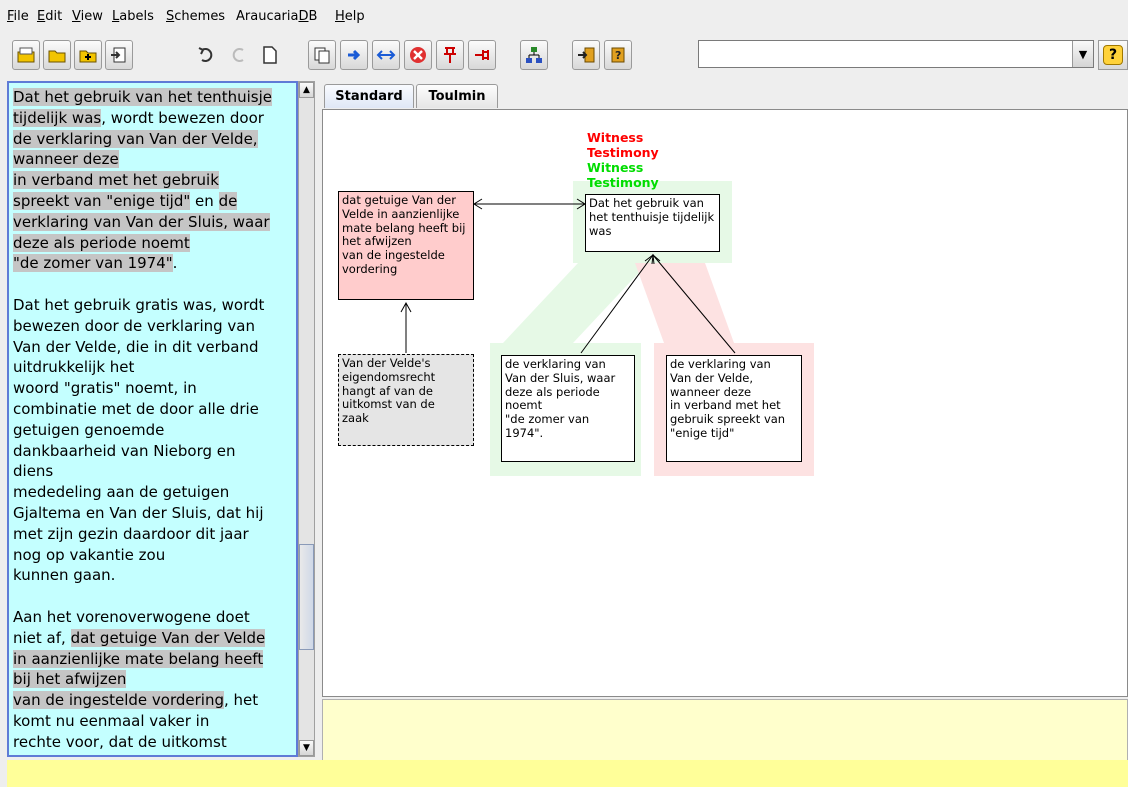 This screenshot has width=1128, height=787. I want to click on highlighted-text: bij het afwijzen, so click(70, 679).